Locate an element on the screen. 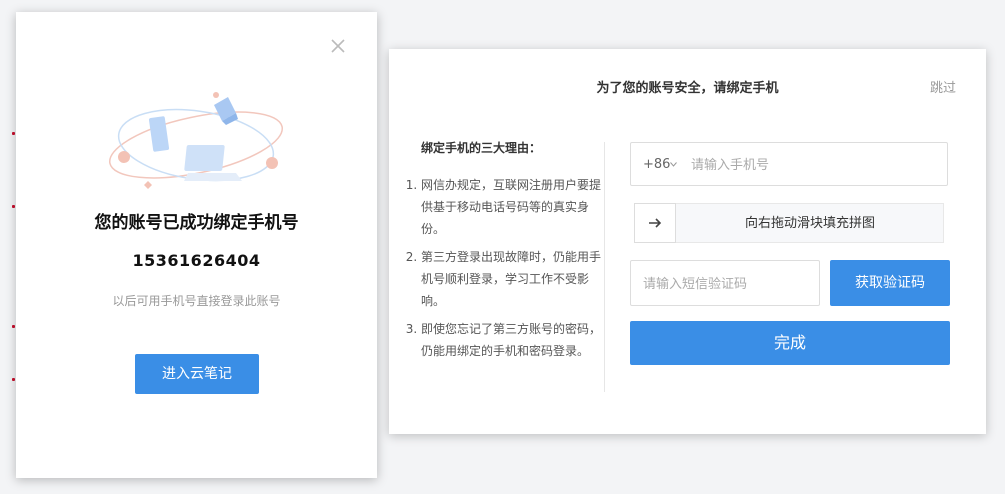  vertical-divider is located at coordinates (604, 267).